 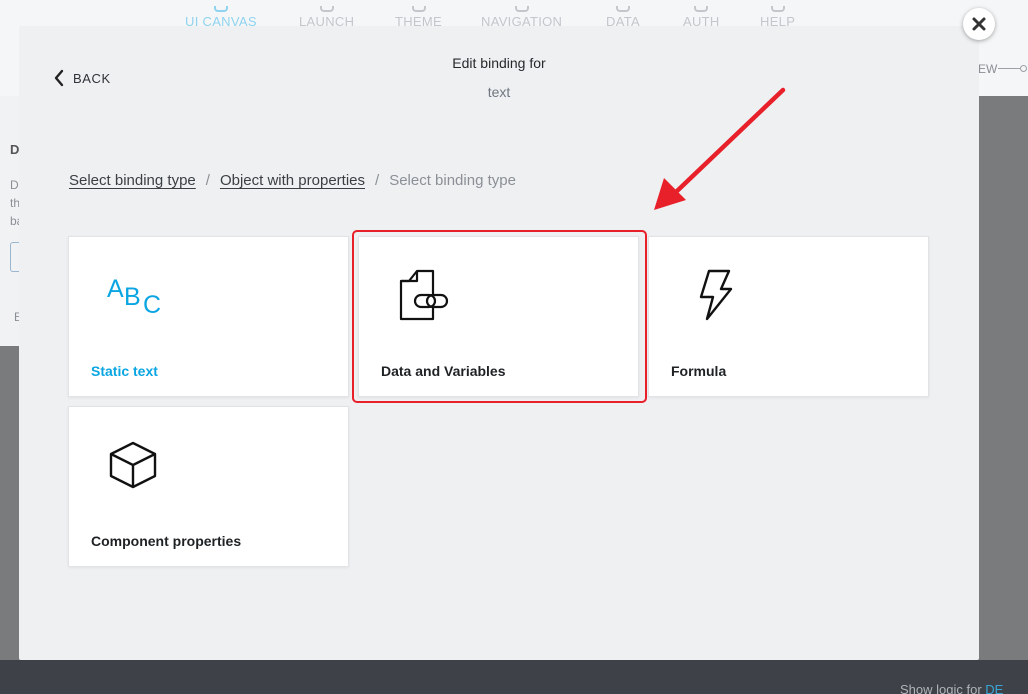 What do you see at coordinates (716, 295) in the screenshot?
I see `lightning-bolt-icon` at bounding box center [716, 295].